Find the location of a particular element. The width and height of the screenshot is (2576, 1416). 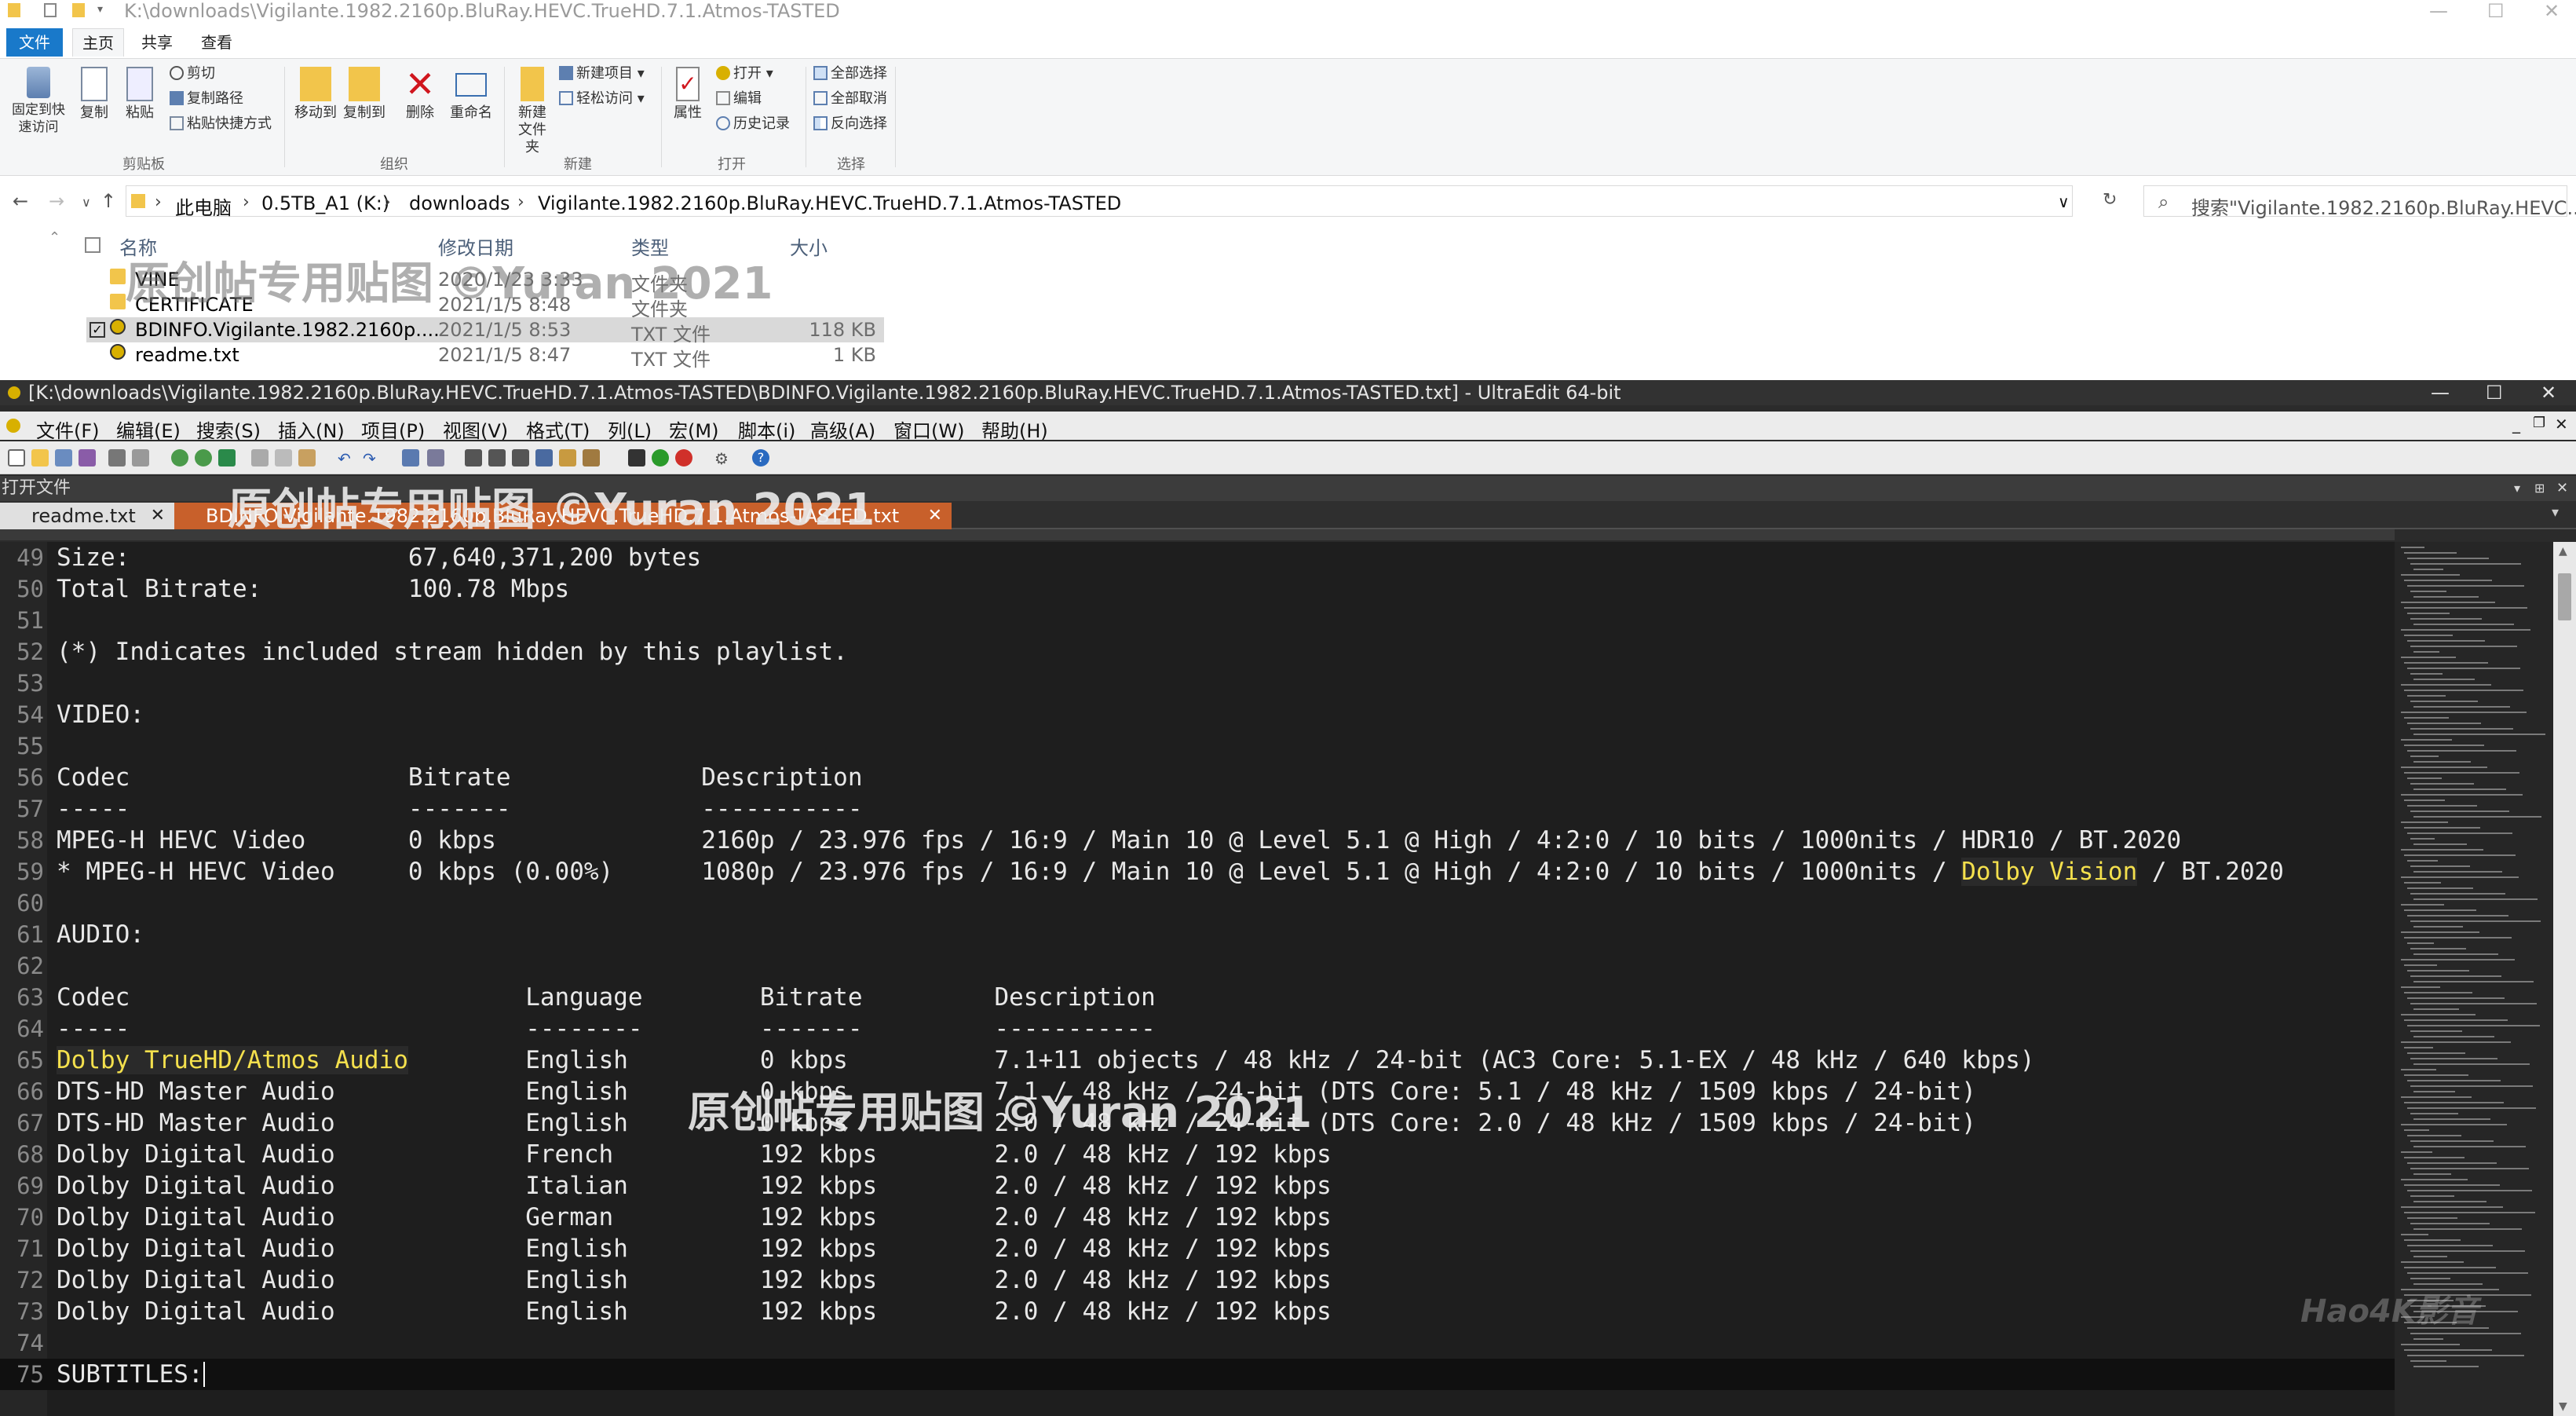

forward-arrow-icon: → is located at coordinates (56, 201).